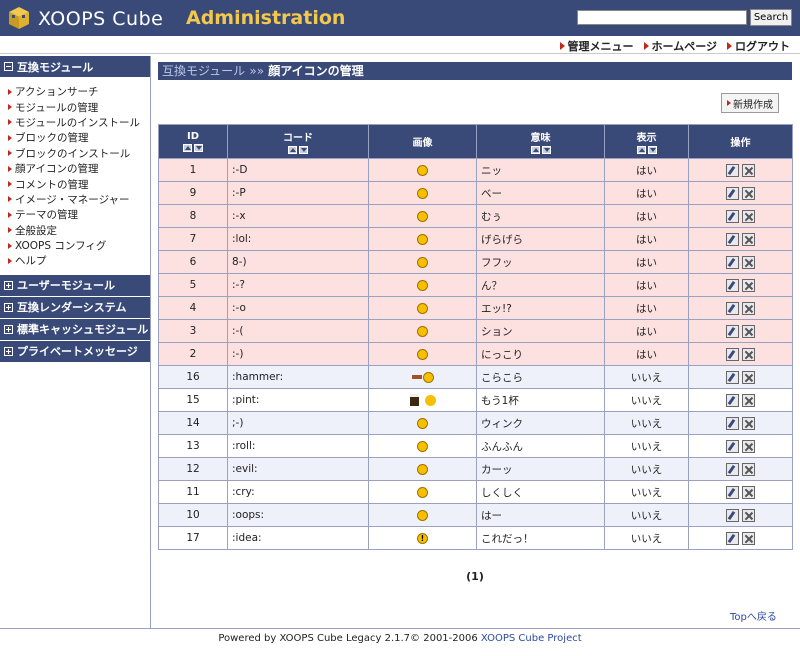 This screenshot has width=800, height=656. I want to click on sidebar-item-module-admin: モジュールの管理, so click(79, 106).